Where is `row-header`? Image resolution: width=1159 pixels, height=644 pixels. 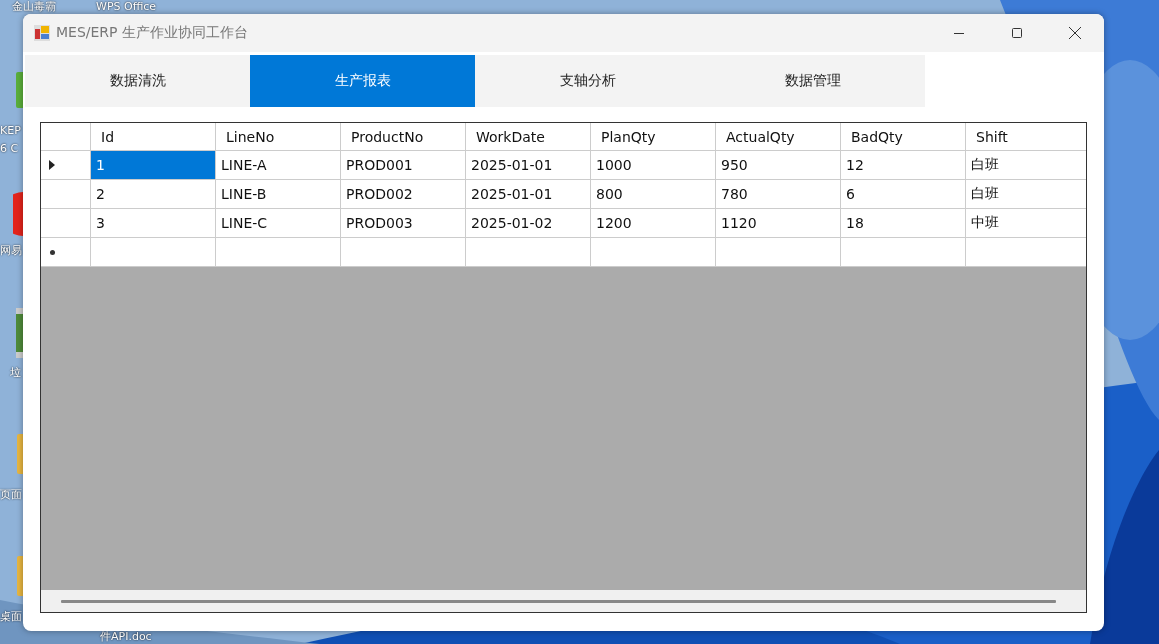
row-header is located at coordinates (66, 165).